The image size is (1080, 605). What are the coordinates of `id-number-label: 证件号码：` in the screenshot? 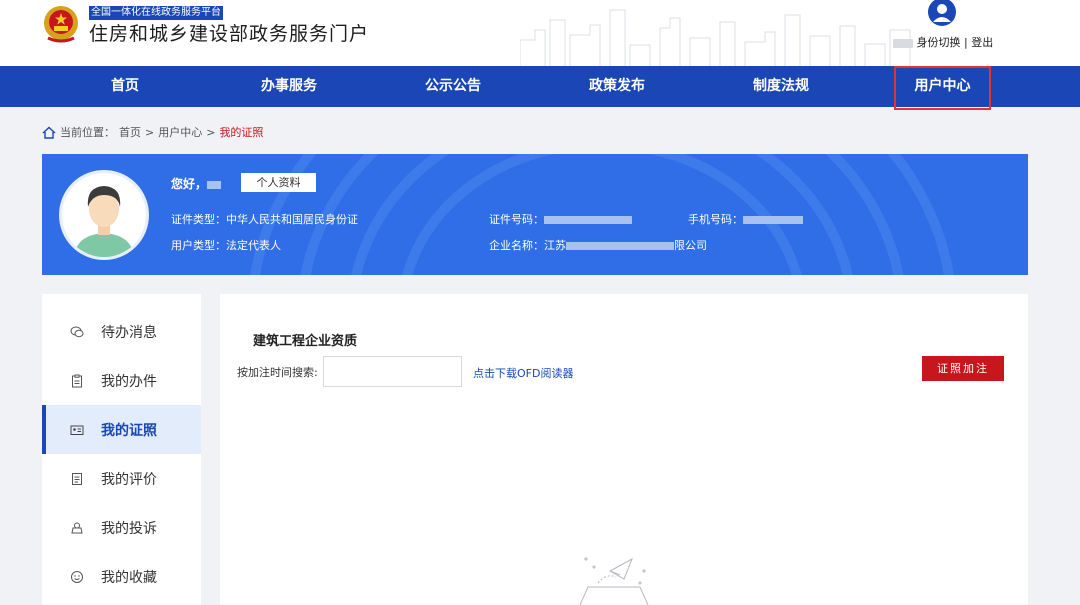 It's located at (516, 219).